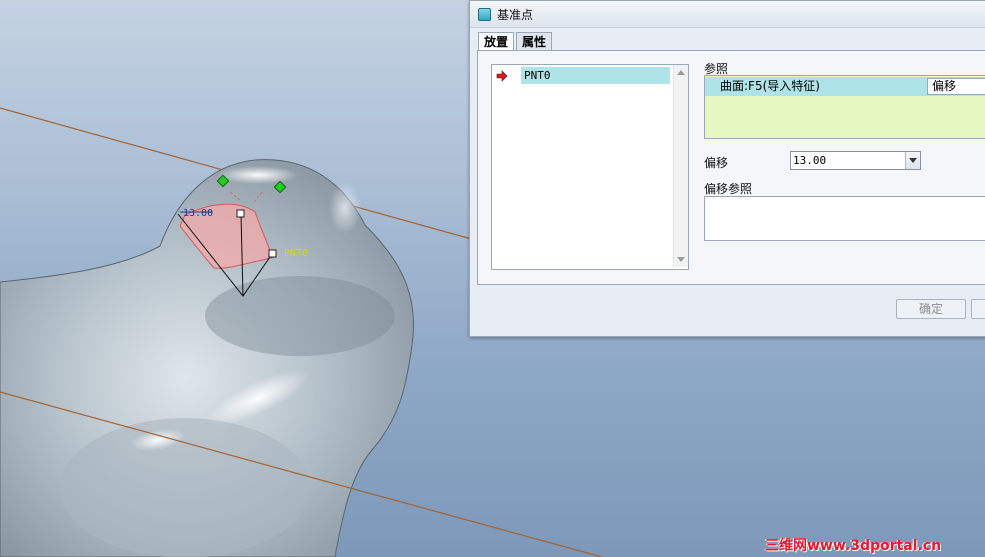 This screenshot has width=985, height=557. I want to click on offset-references-collector, so click(844, 218).